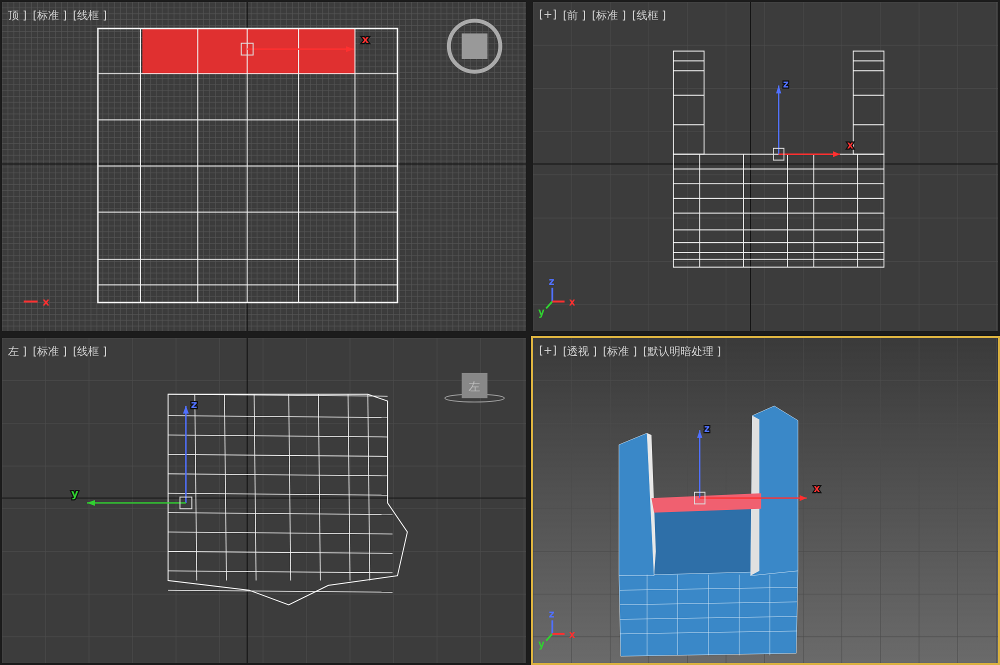 Image resolution: width=1000 pixels, height=665 pixels. What do you see at coordinates (682, 351) in the screenshot?
I see `viewport-label: [默认明暗处理 ]` at bounding box center [682, 351].